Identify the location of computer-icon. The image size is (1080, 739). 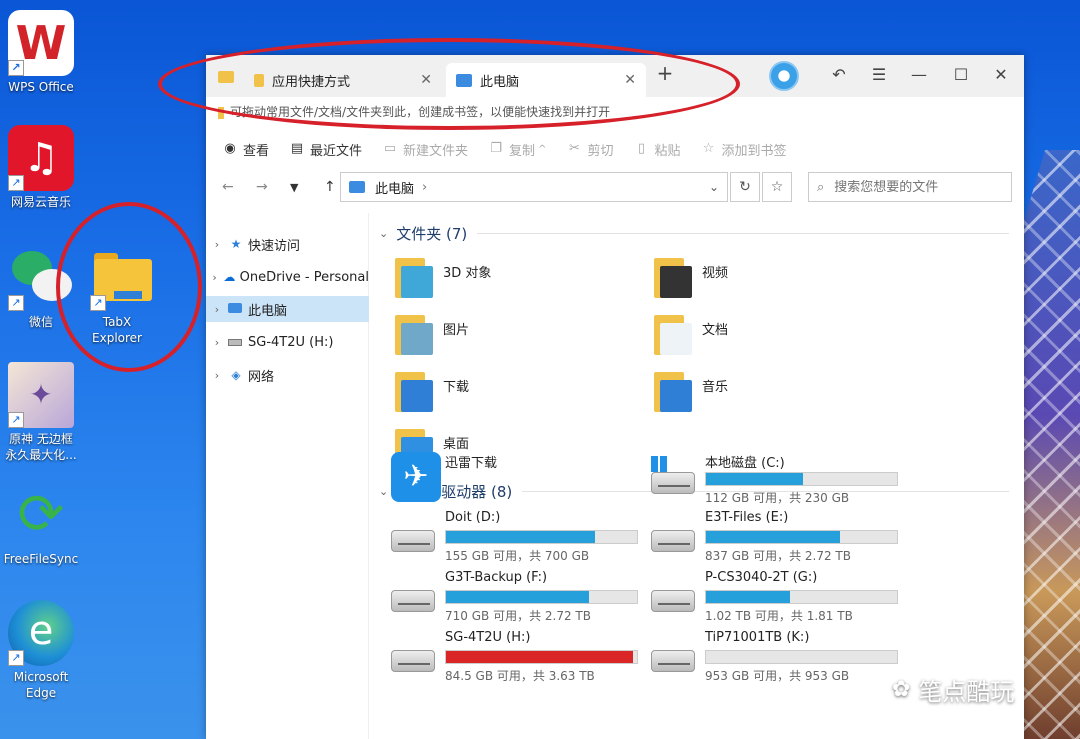
(357, 187).